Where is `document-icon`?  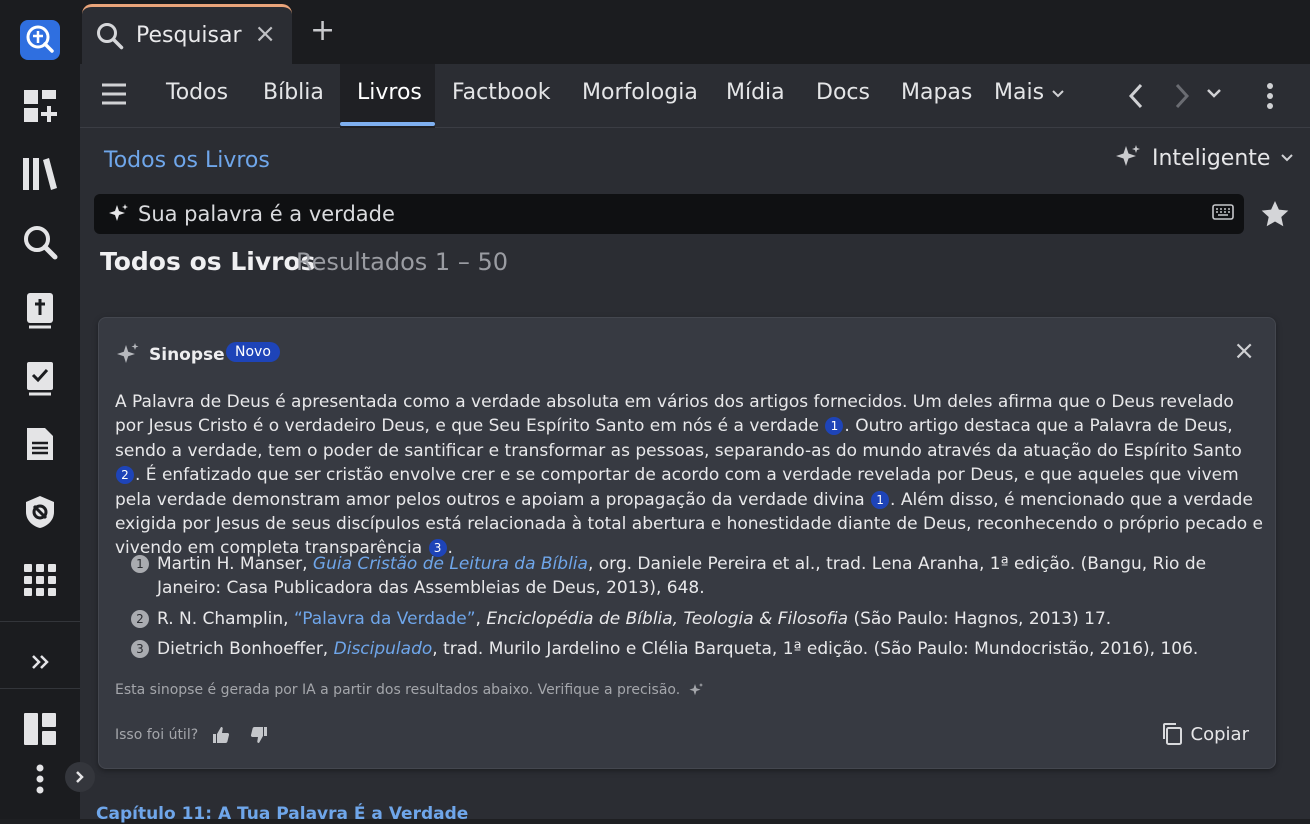
document-icon is located at coordinates (40, 444).